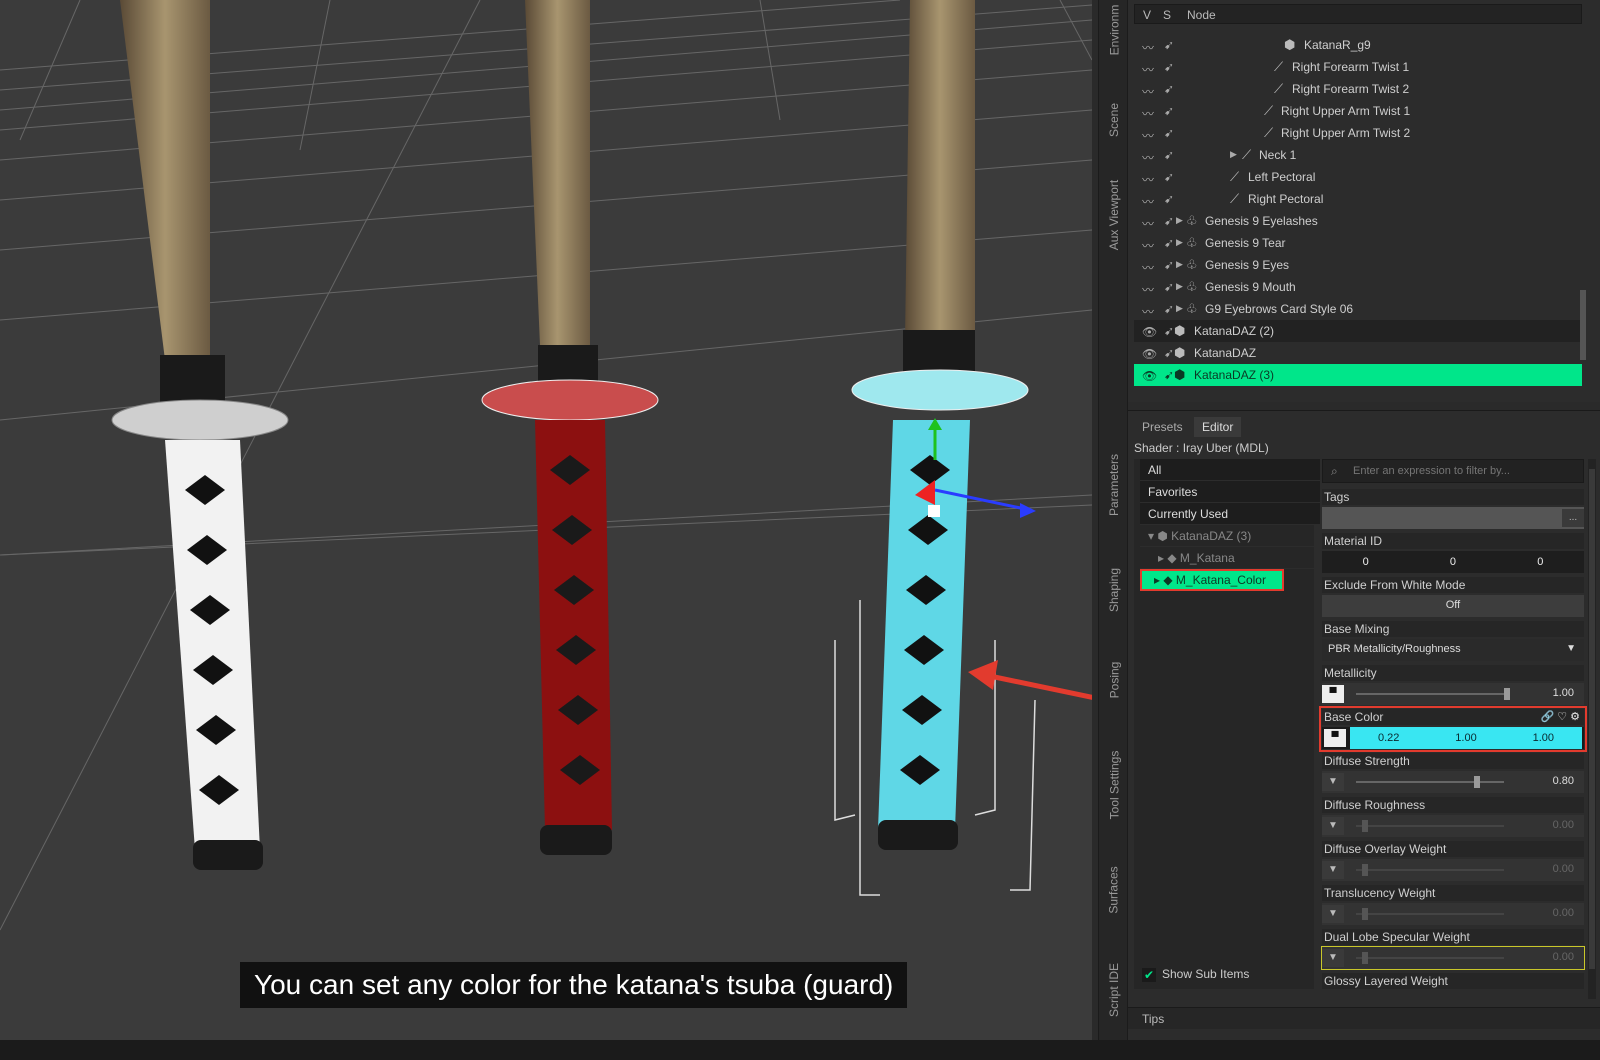 The image size is (1600, 1060). What do you see at coordinates (1583, 325) in the screenshot?
I see `scene-scrollbar` at bounding box center [1583, 325].